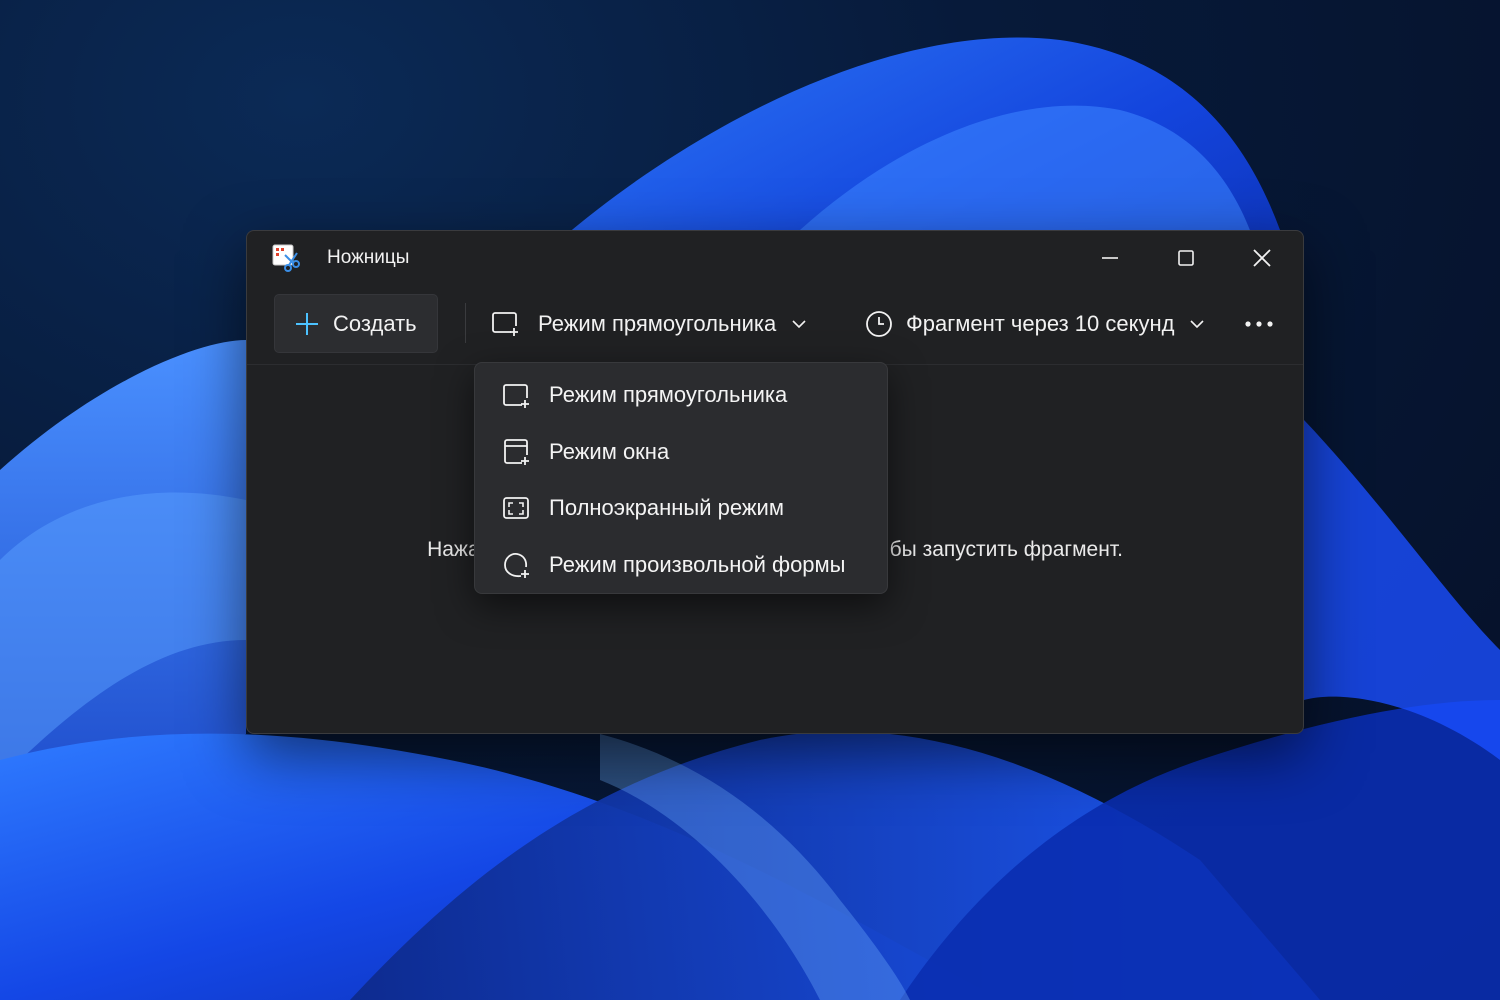 This screenshot has width=1500, height=1000. I want to click on window-snip-icon, so click(516, 451).